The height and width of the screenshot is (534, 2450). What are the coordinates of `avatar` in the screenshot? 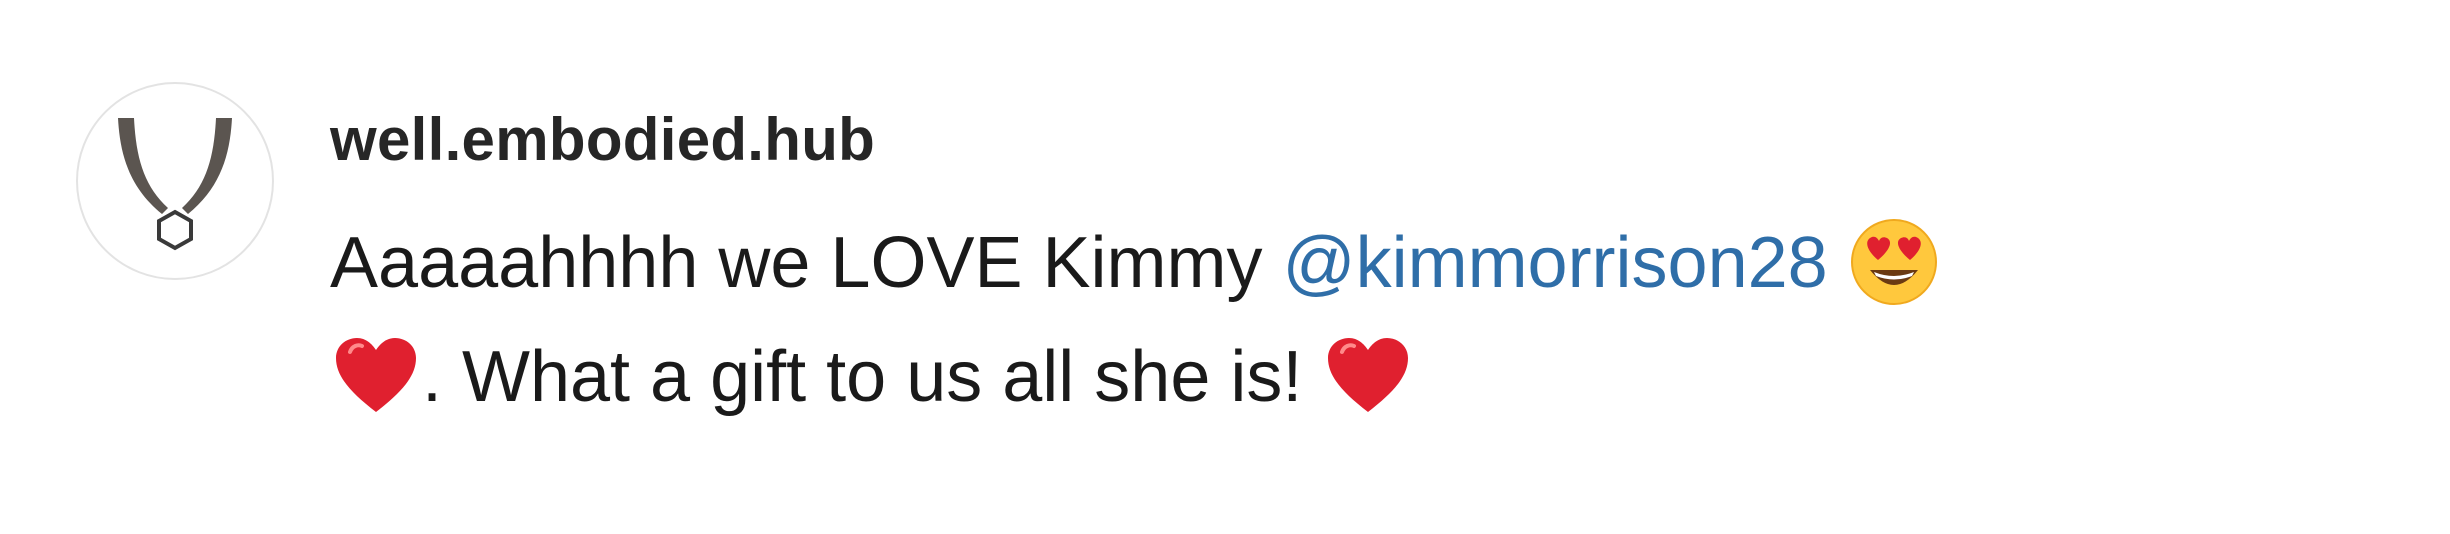 It's located at (175, 181).